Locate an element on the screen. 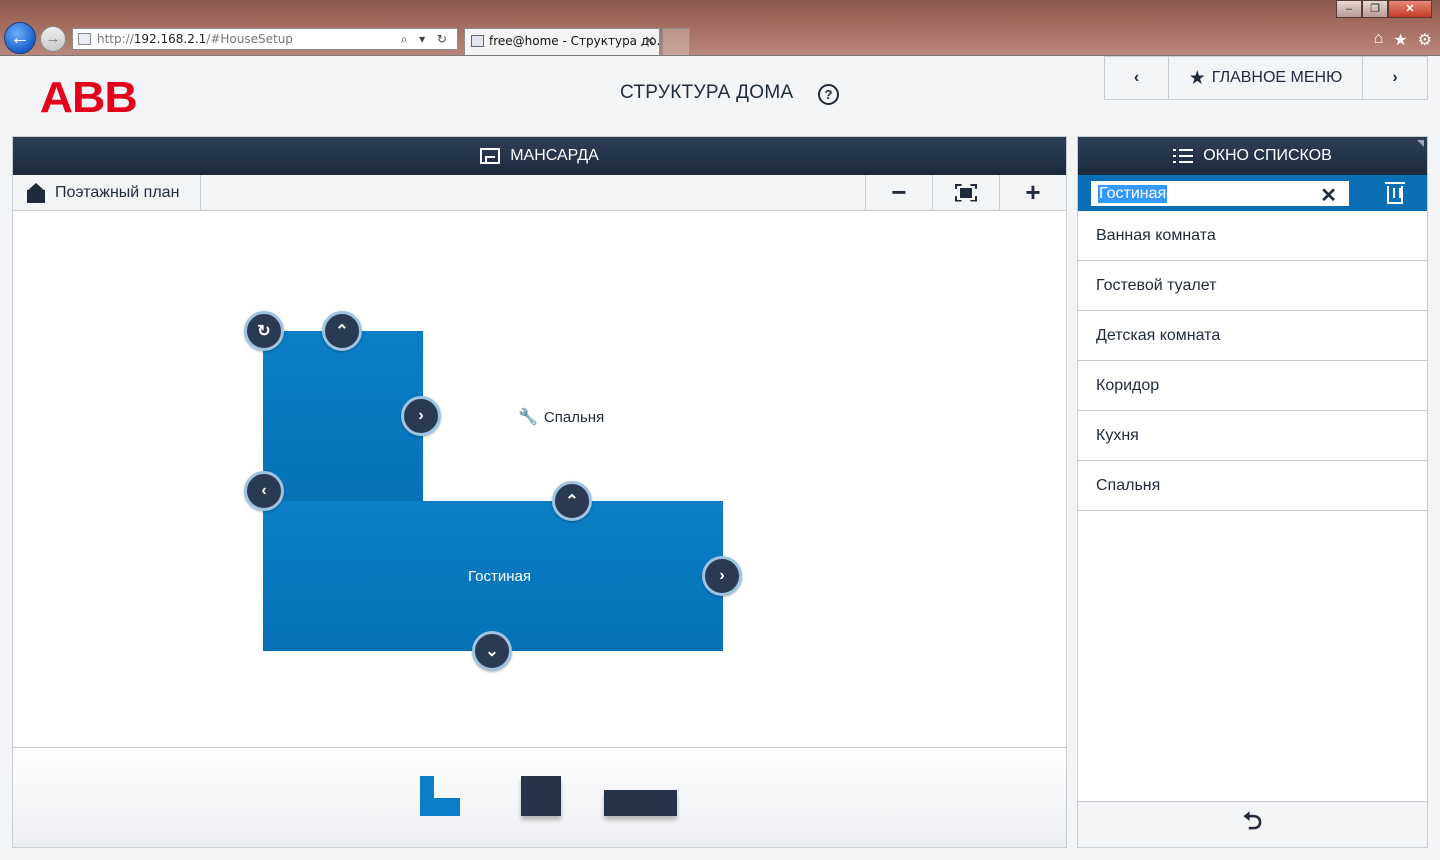  maximize-button: ❐ is located at coordinates (1375, 9).